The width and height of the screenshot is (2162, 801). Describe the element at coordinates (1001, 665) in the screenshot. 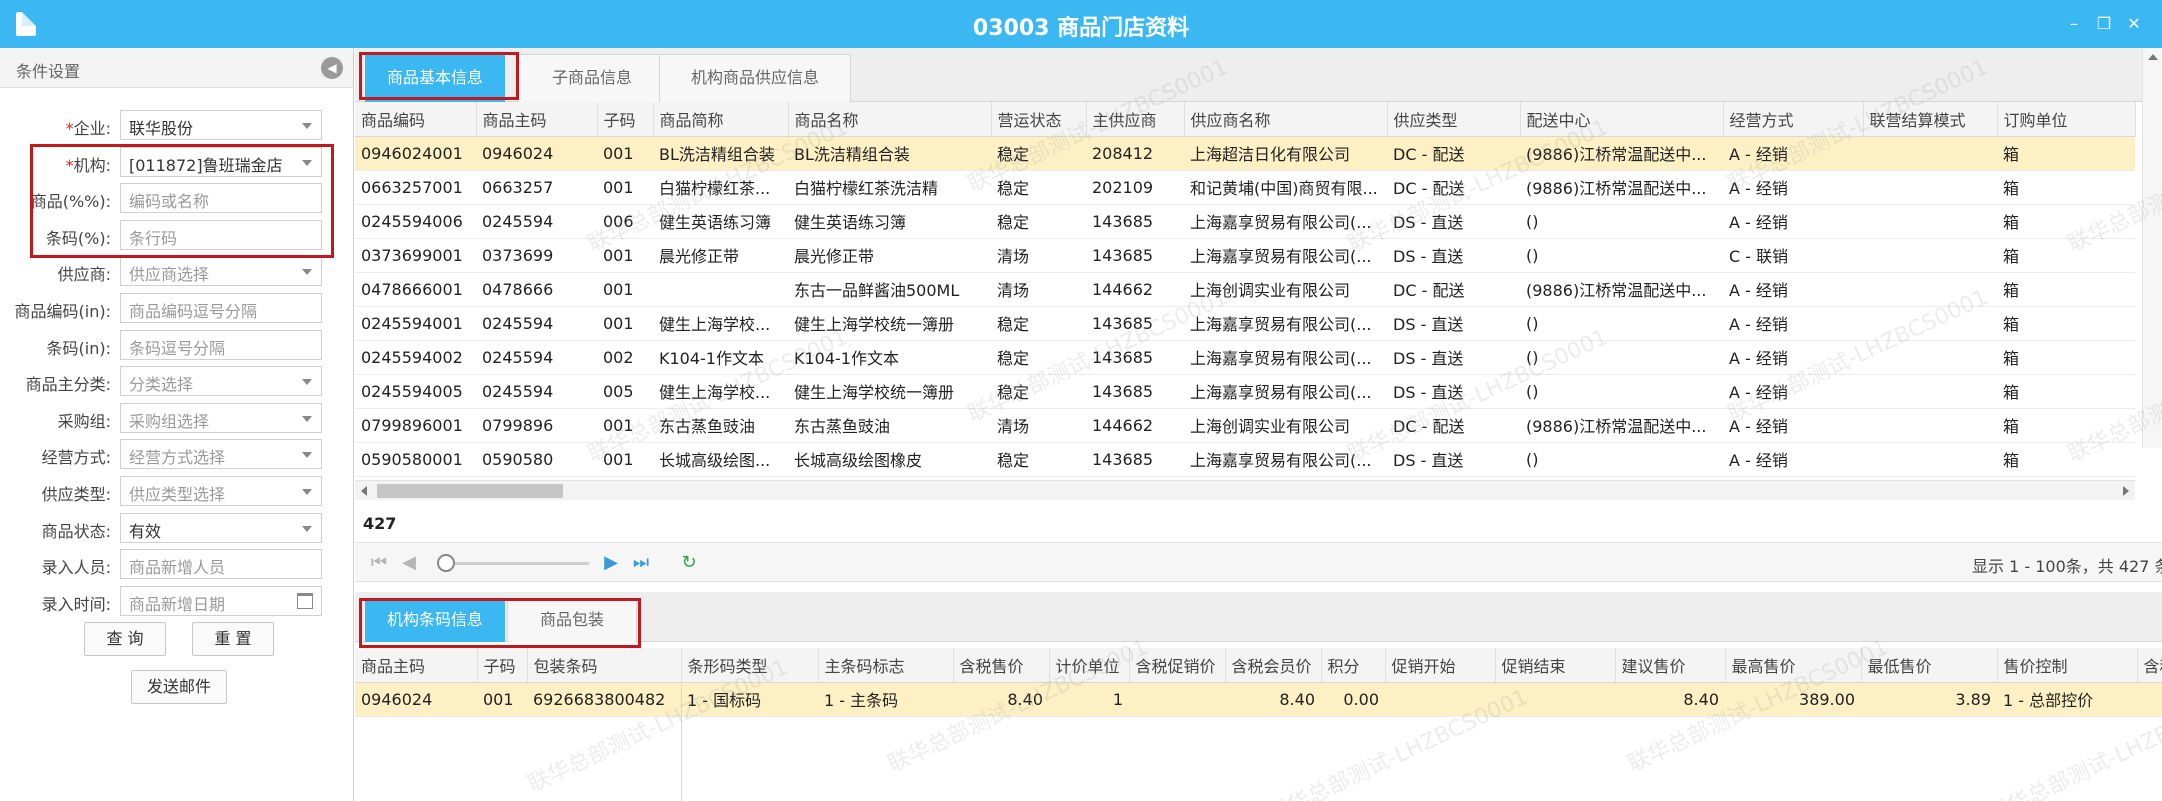

I see `column-header: 含税售价` at that location.